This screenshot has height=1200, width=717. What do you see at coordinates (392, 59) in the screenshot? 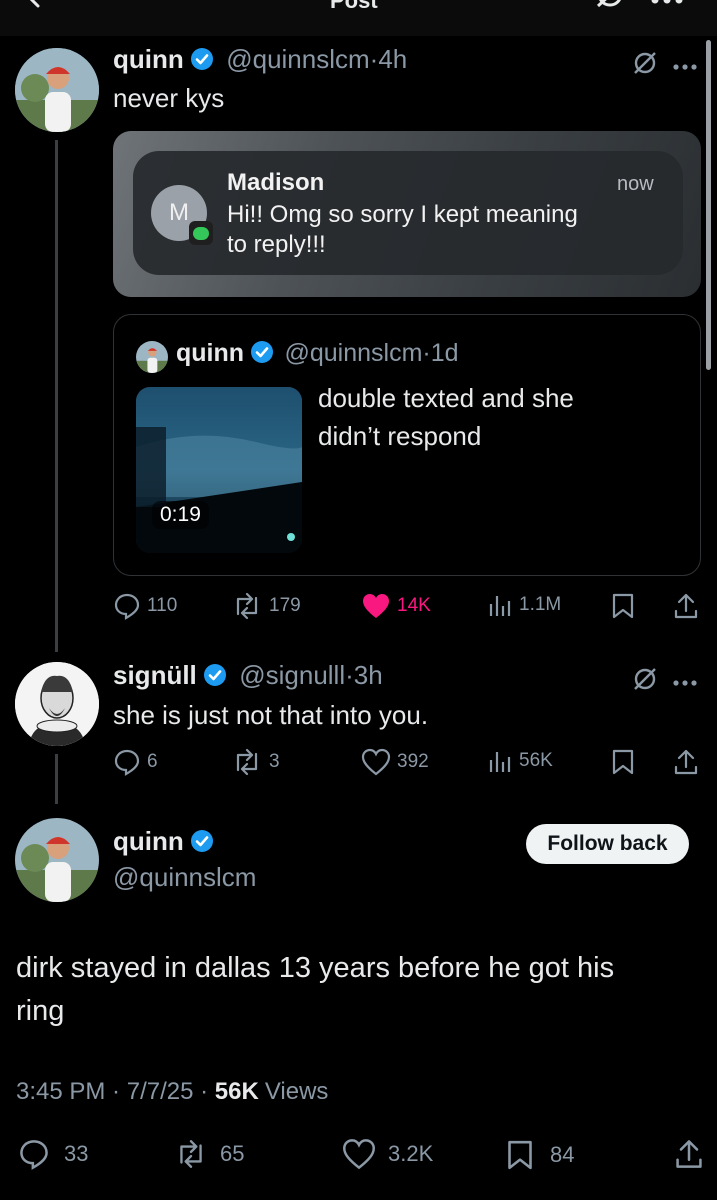
I see `post-time: 4h` at bounding box center [392, 59].